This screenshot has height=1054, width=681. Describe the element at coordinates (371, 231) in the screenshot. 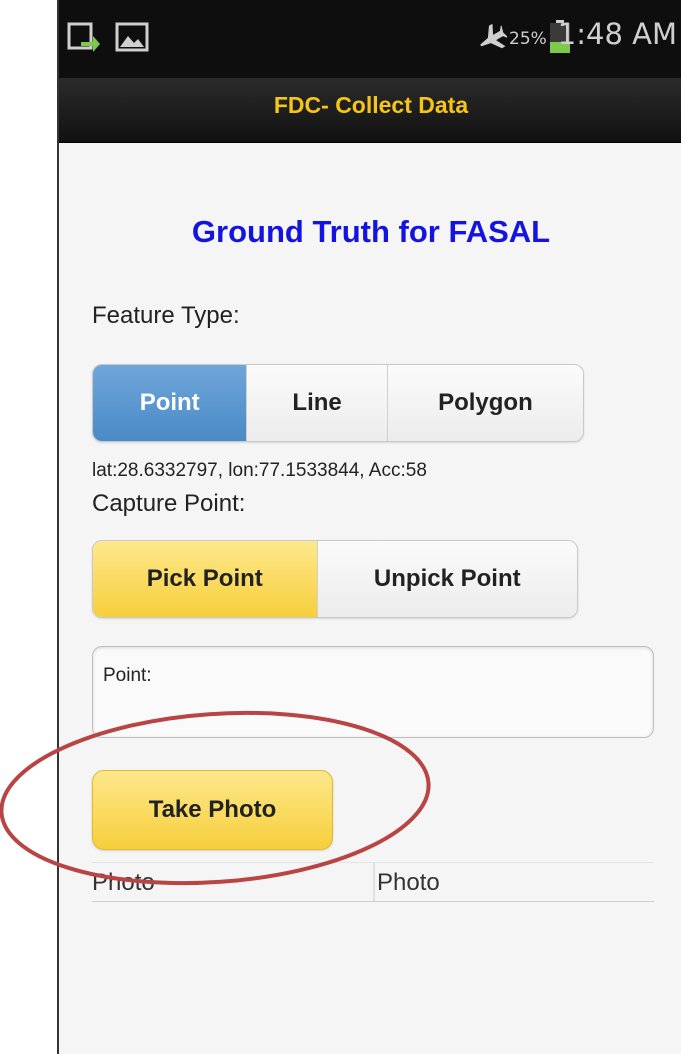

I see `page-heading: Ground Truth for FASAL` at that location.